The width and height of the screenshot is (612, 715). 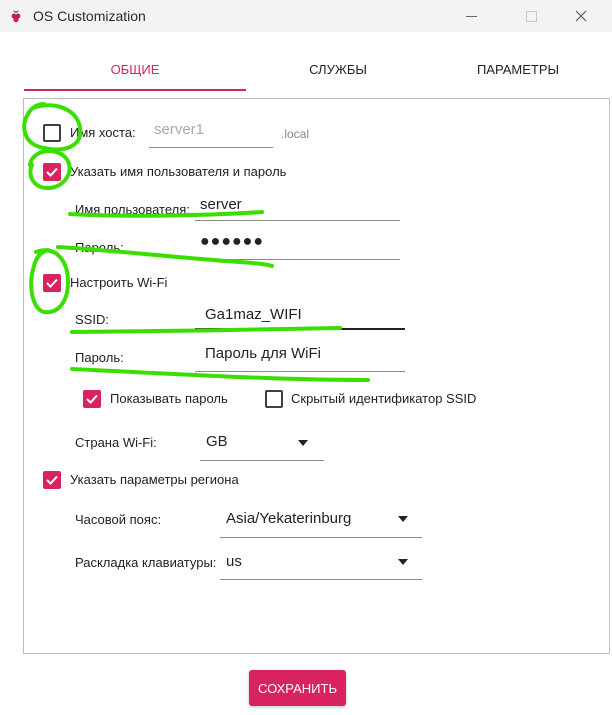 What do you see at coordinates (274, 399) in the screenshot?
I see `hidden-ssid-checkbox` at bounding box center [274, 399].